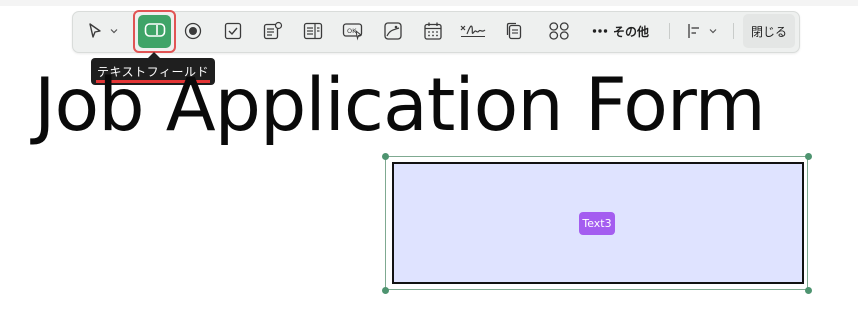  I want to click on list-box-icon, so click(313, 31).